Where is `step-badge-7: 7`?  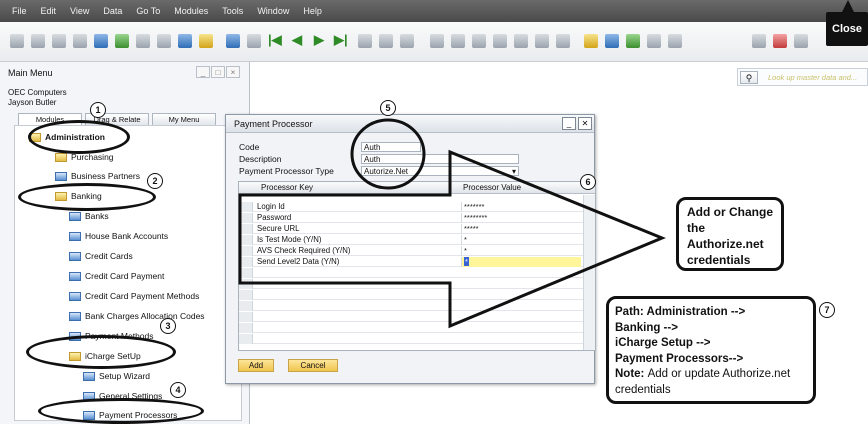
step-badge-7: 7 is located at coordinates (827, 310).